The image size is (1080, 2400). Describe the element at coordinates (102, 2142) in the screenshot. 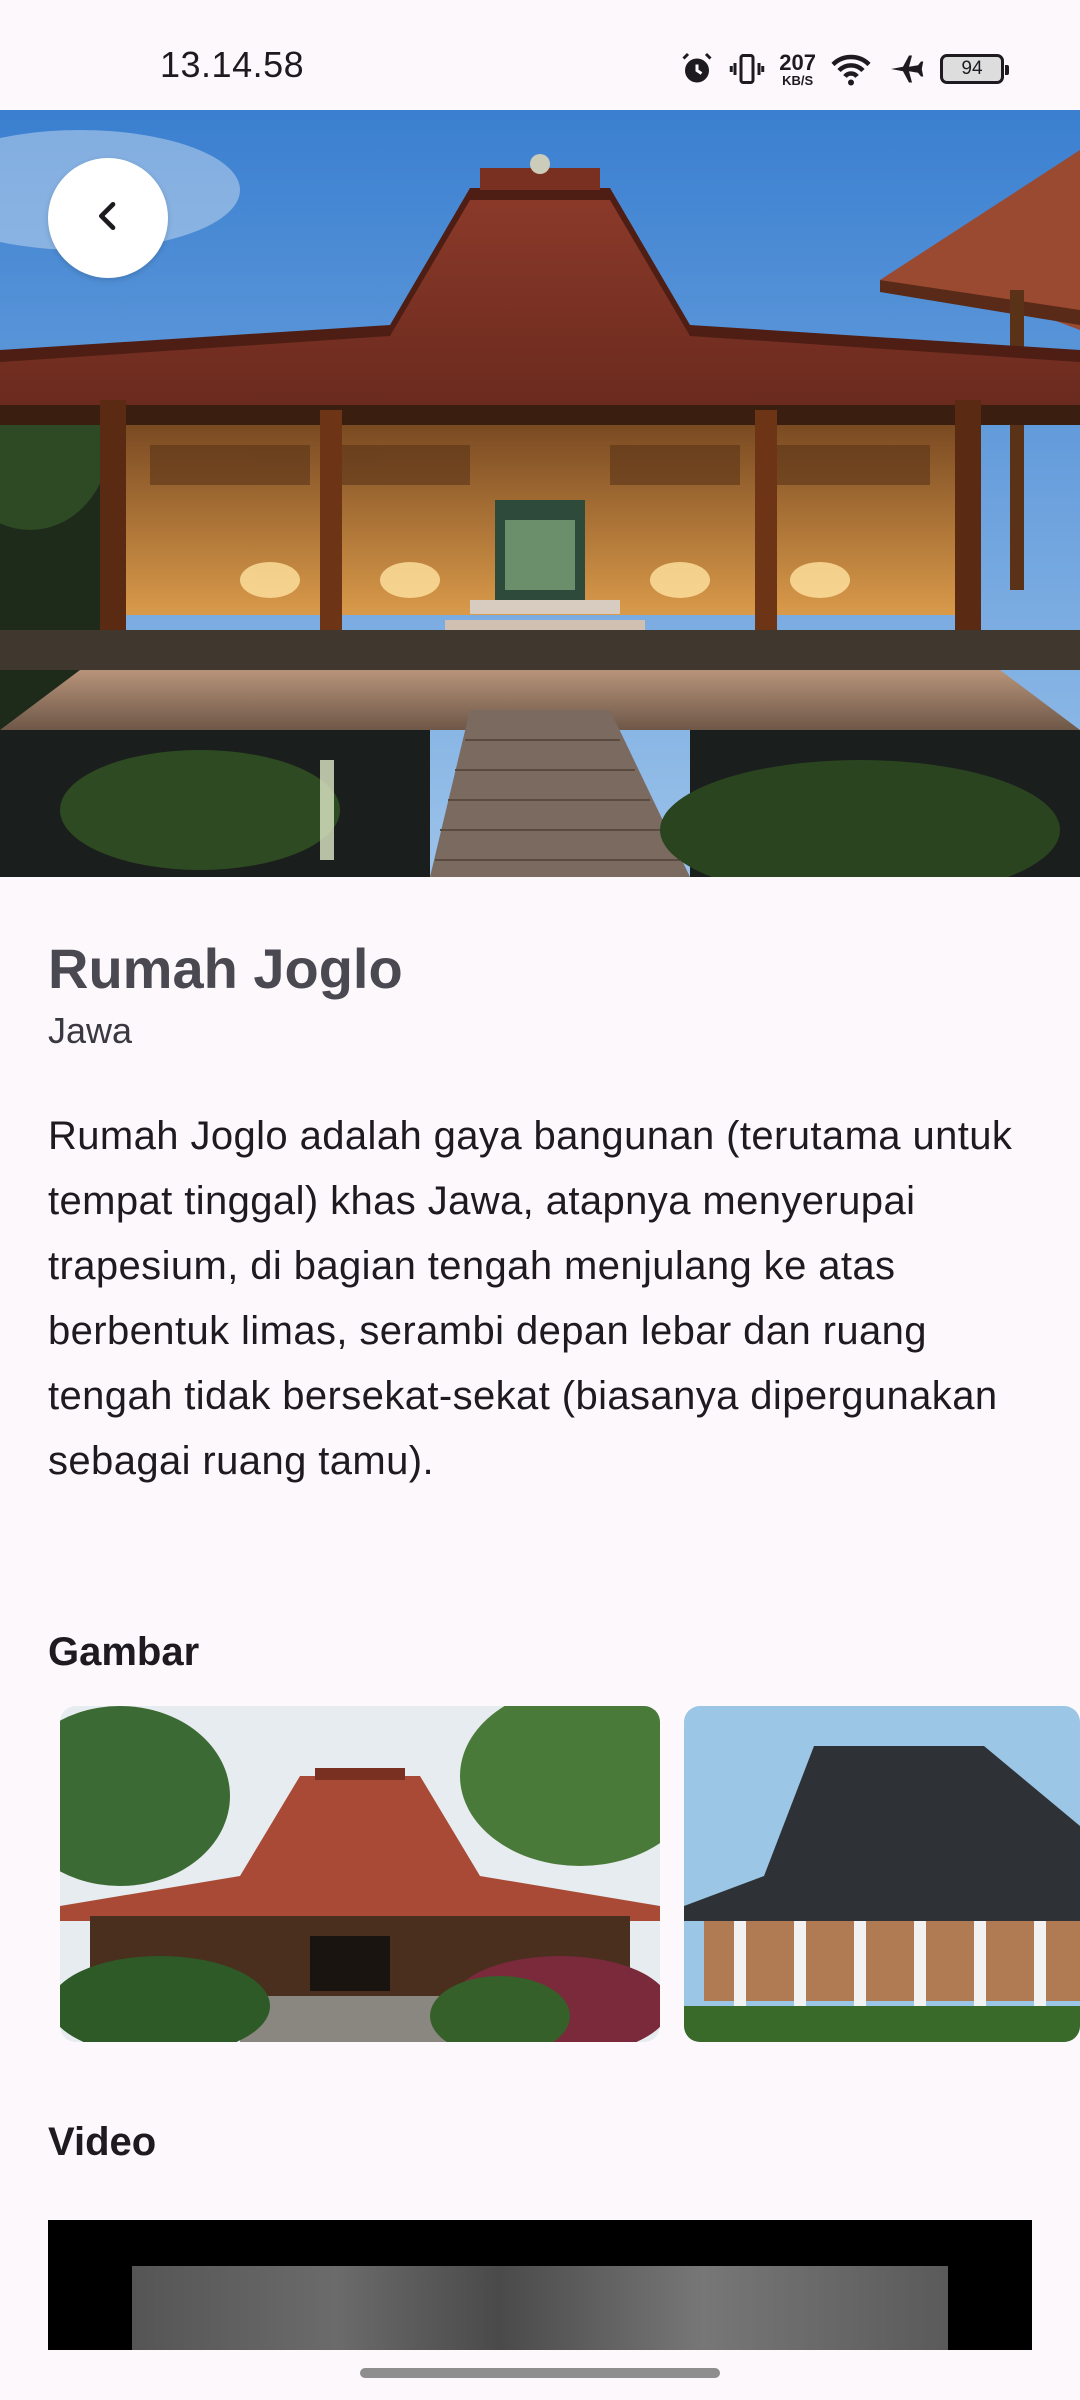

I see `video-heading: Video` at that location.